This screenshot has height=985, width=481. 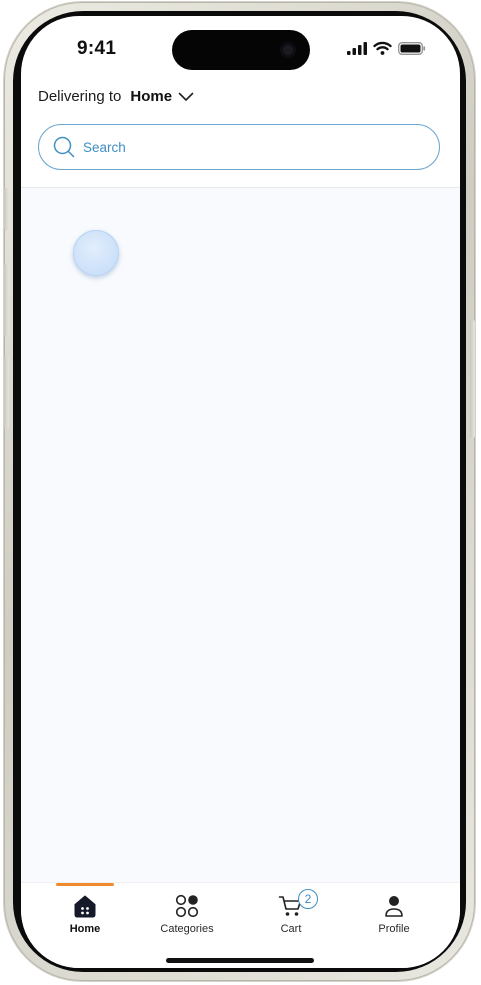 I want to click on status-time: 9:41, so click(x=97, y=48).